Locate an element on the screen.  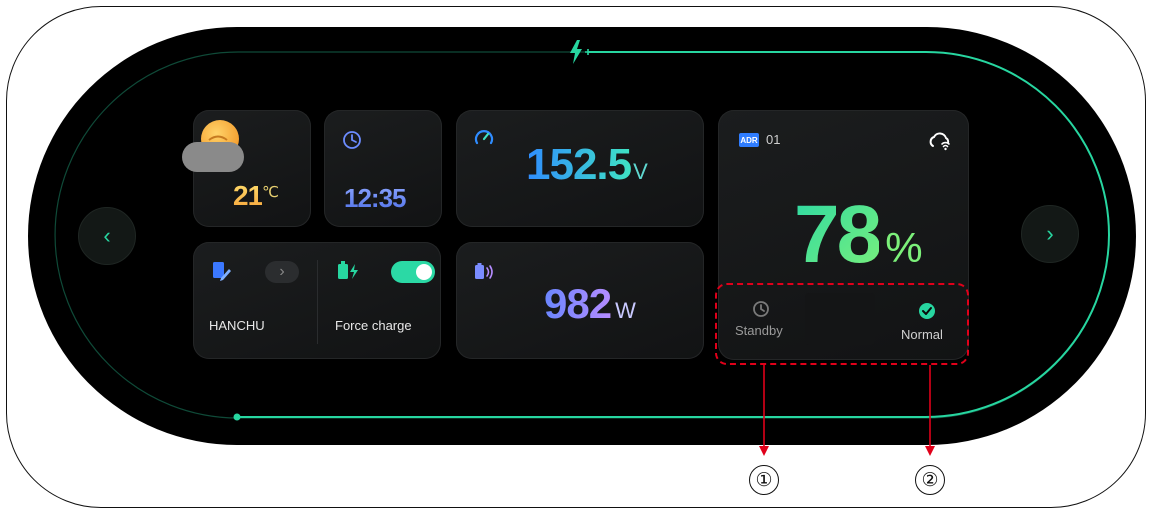
callout-1: ① is located at coordinates (764, 480).